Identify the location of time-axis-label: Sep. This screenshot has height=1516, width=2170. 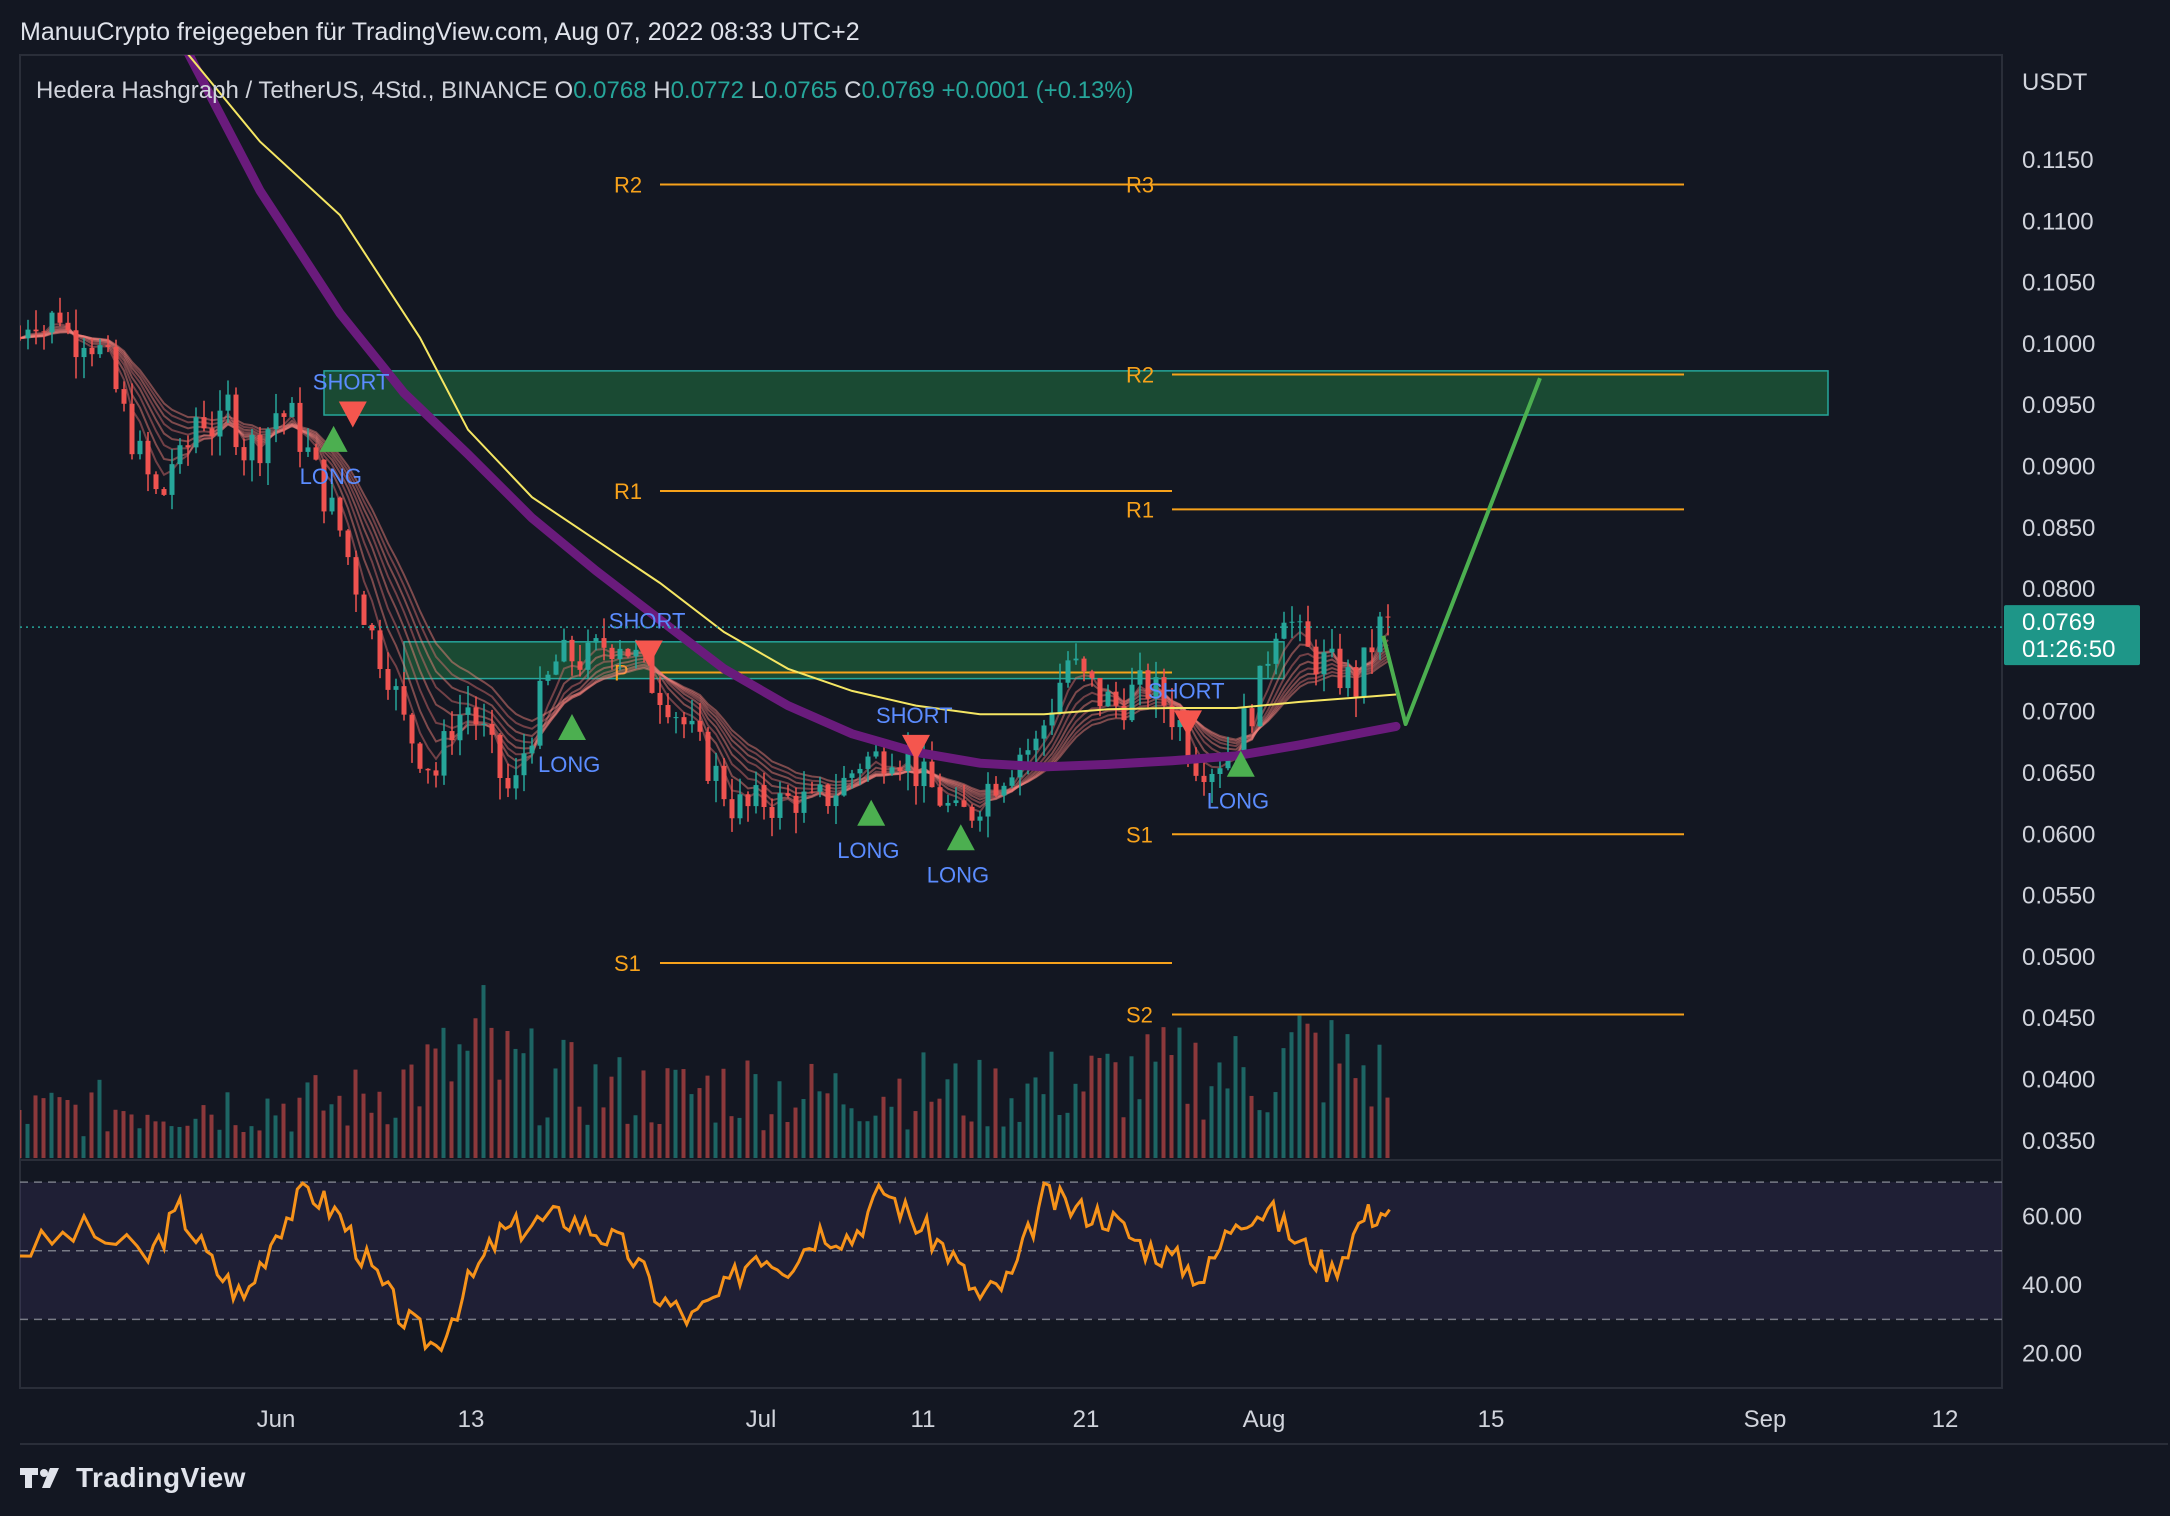
(1765, 1419).